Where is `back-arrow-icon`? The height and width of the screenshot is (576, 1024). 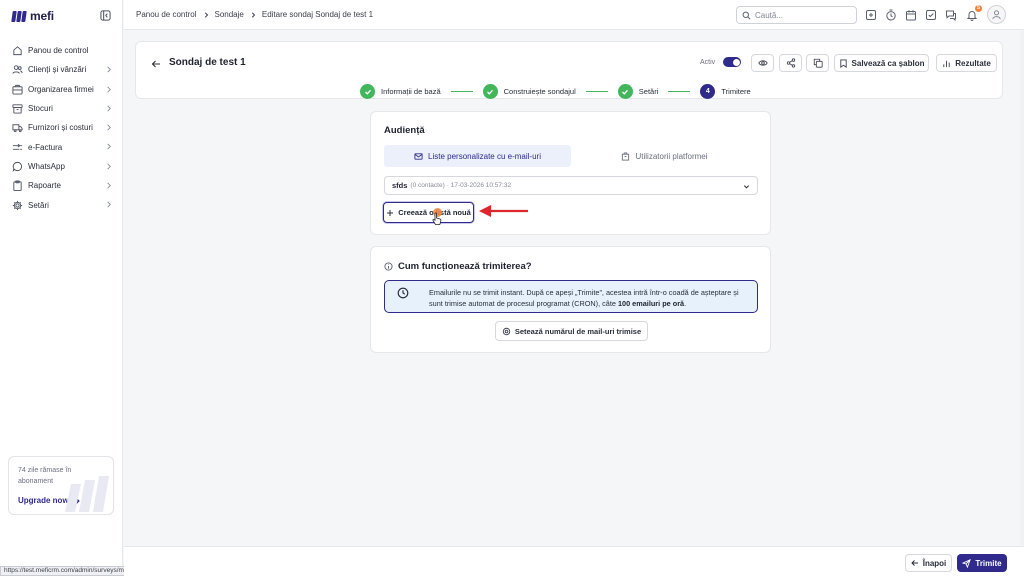 back-arrow-icon is located at coordinates (156, 64).